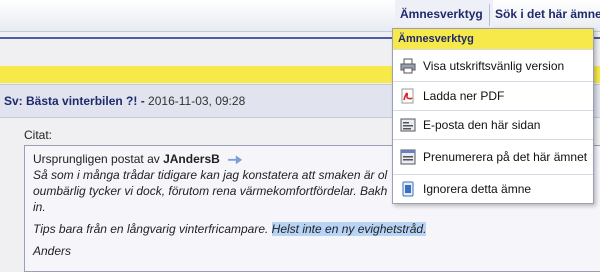 The image size is (600, 272). I want to click on menu-item-subscribe: Prenumerera på det här ämnet, so click(493, 156).